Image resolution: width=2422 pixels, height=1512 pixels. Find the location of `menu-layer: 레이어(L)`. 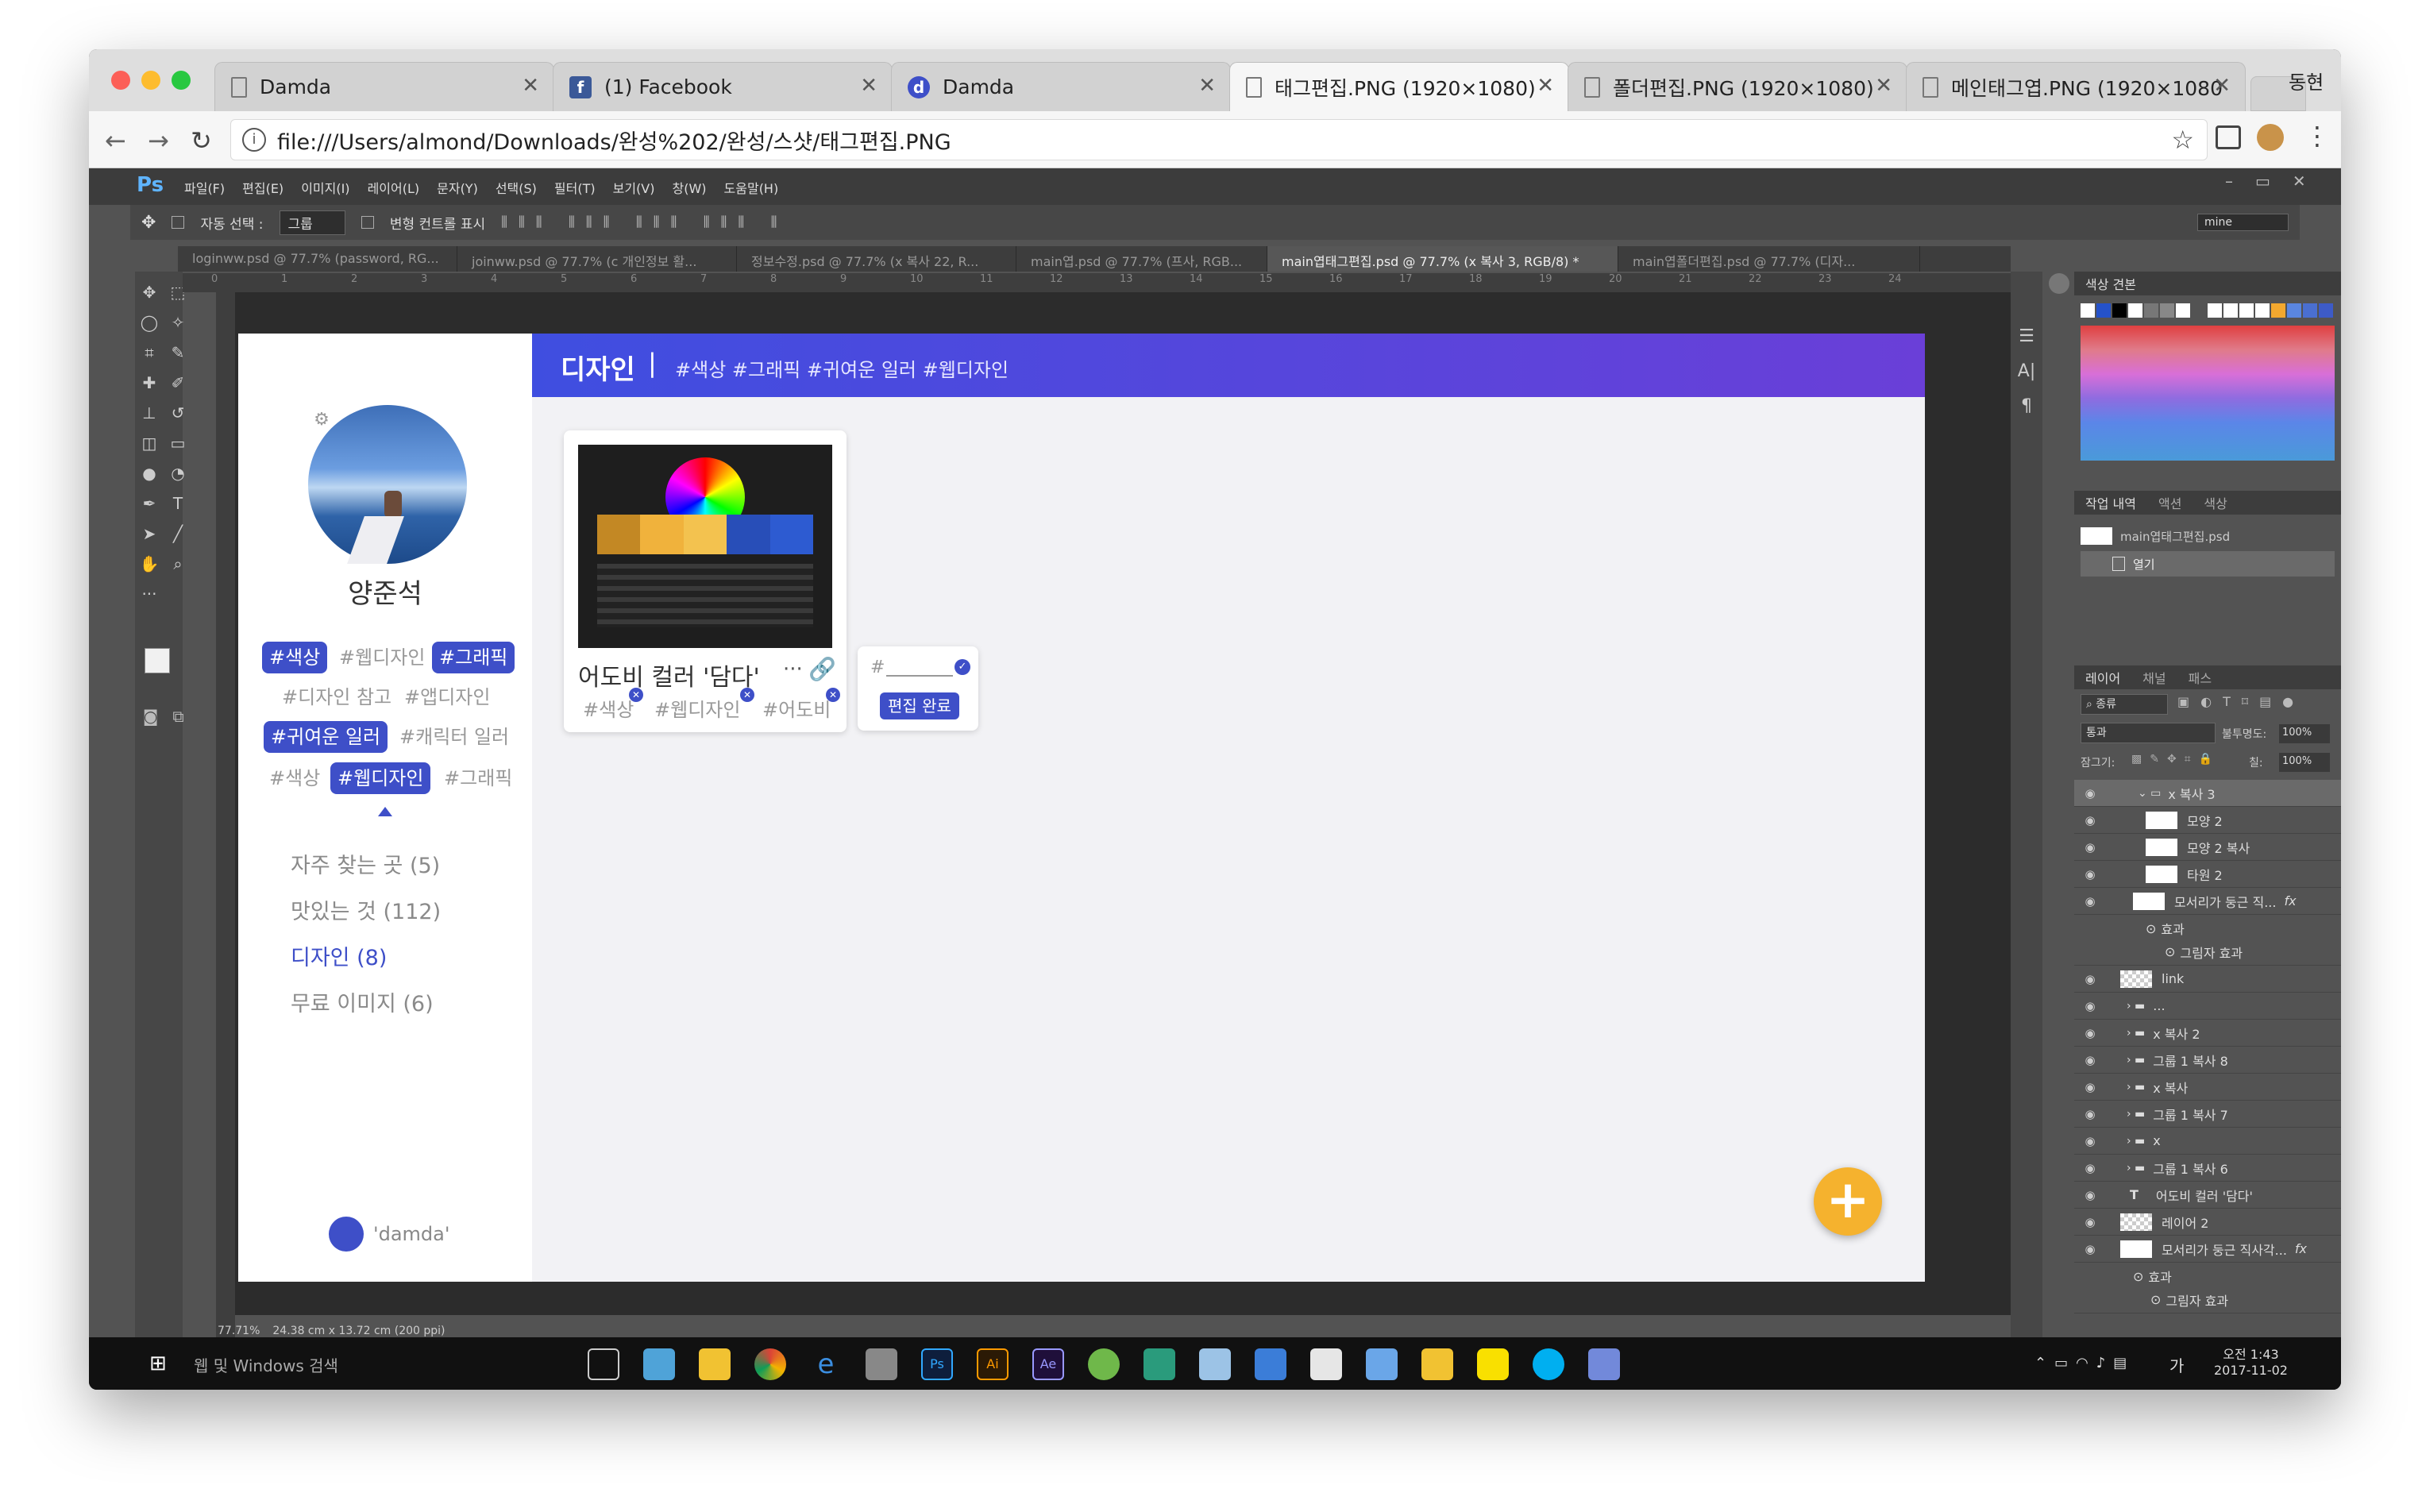

menu-layer: 레이어(L) is located at coordinates (394, 187).